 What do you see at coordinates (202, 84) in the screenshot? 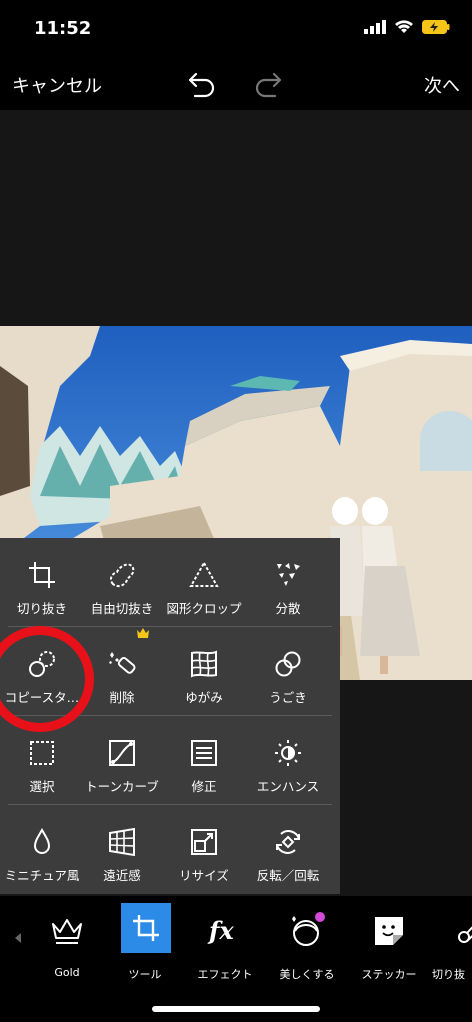
I see `undo-icon` at bounding box center [202, 84].